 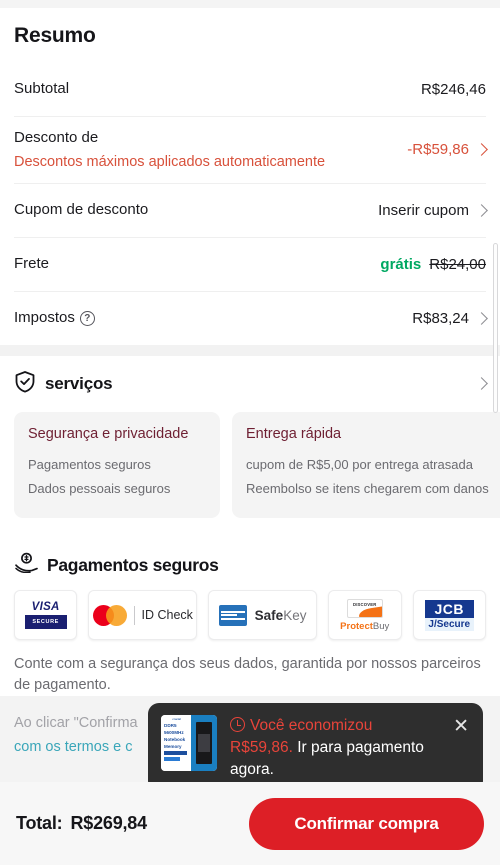 What do you see at coordinates (25, 384) in the screenshot?
I see `shield-check-icon` at bounding box center [25, 384].